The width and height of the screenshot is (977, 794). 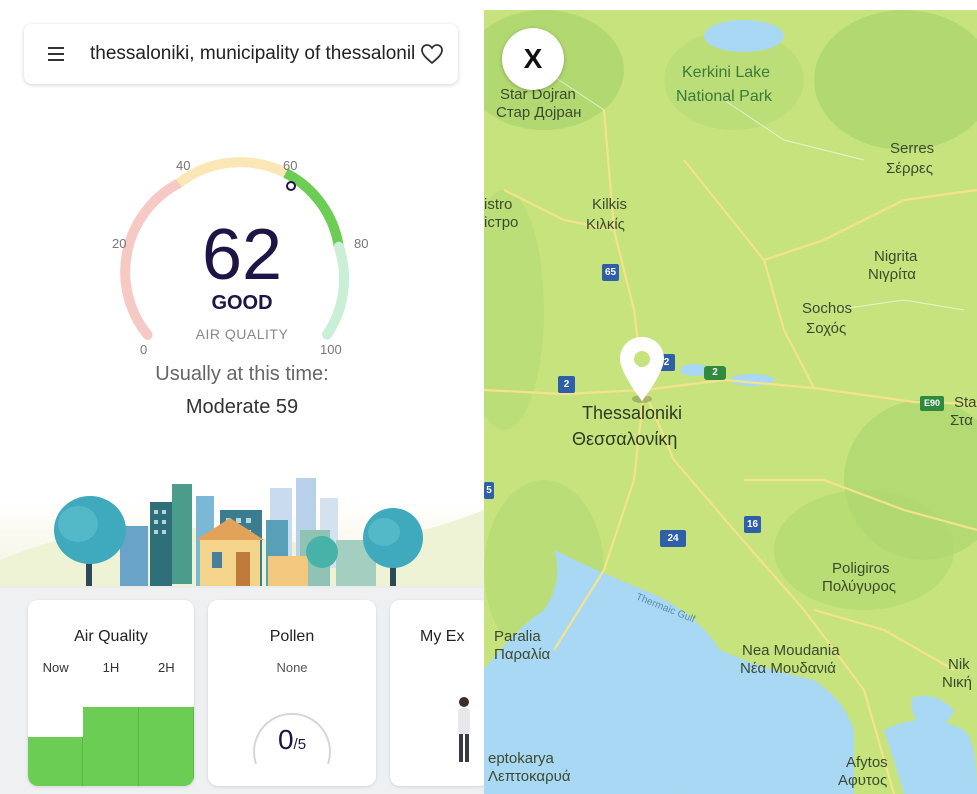 I want to click on map-label-nea-moudania-gr: Νέα Μουδανιά, so click(x=788, y=668).